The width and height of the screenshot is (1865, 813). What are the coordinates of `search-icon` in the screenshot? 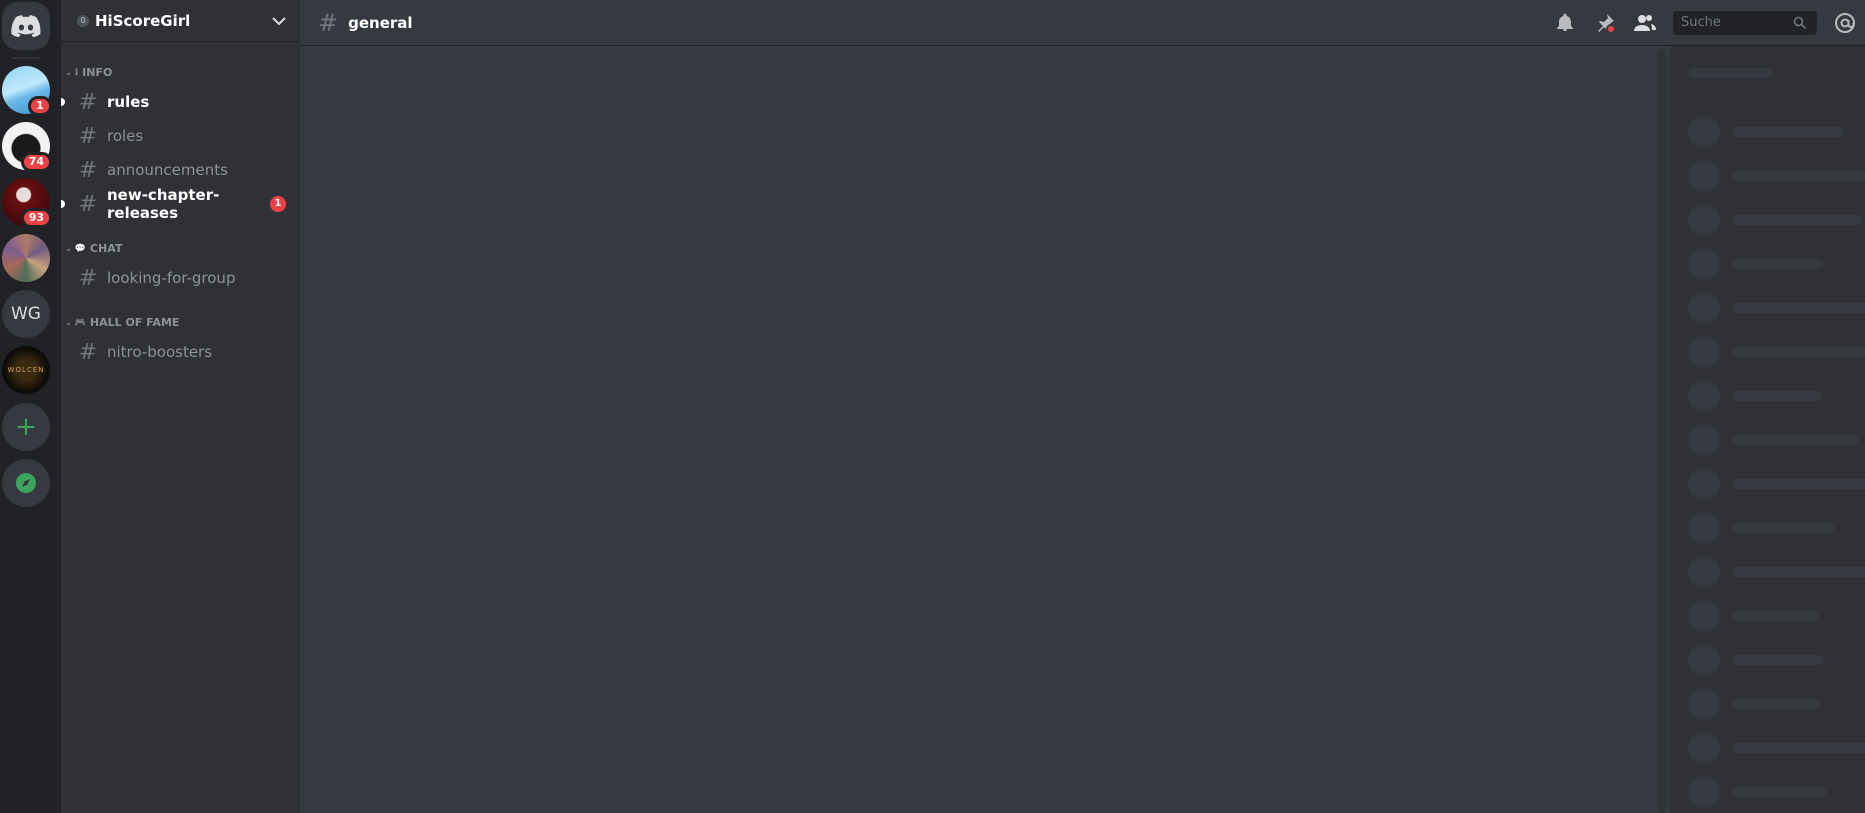 It's located at (1800, 22).